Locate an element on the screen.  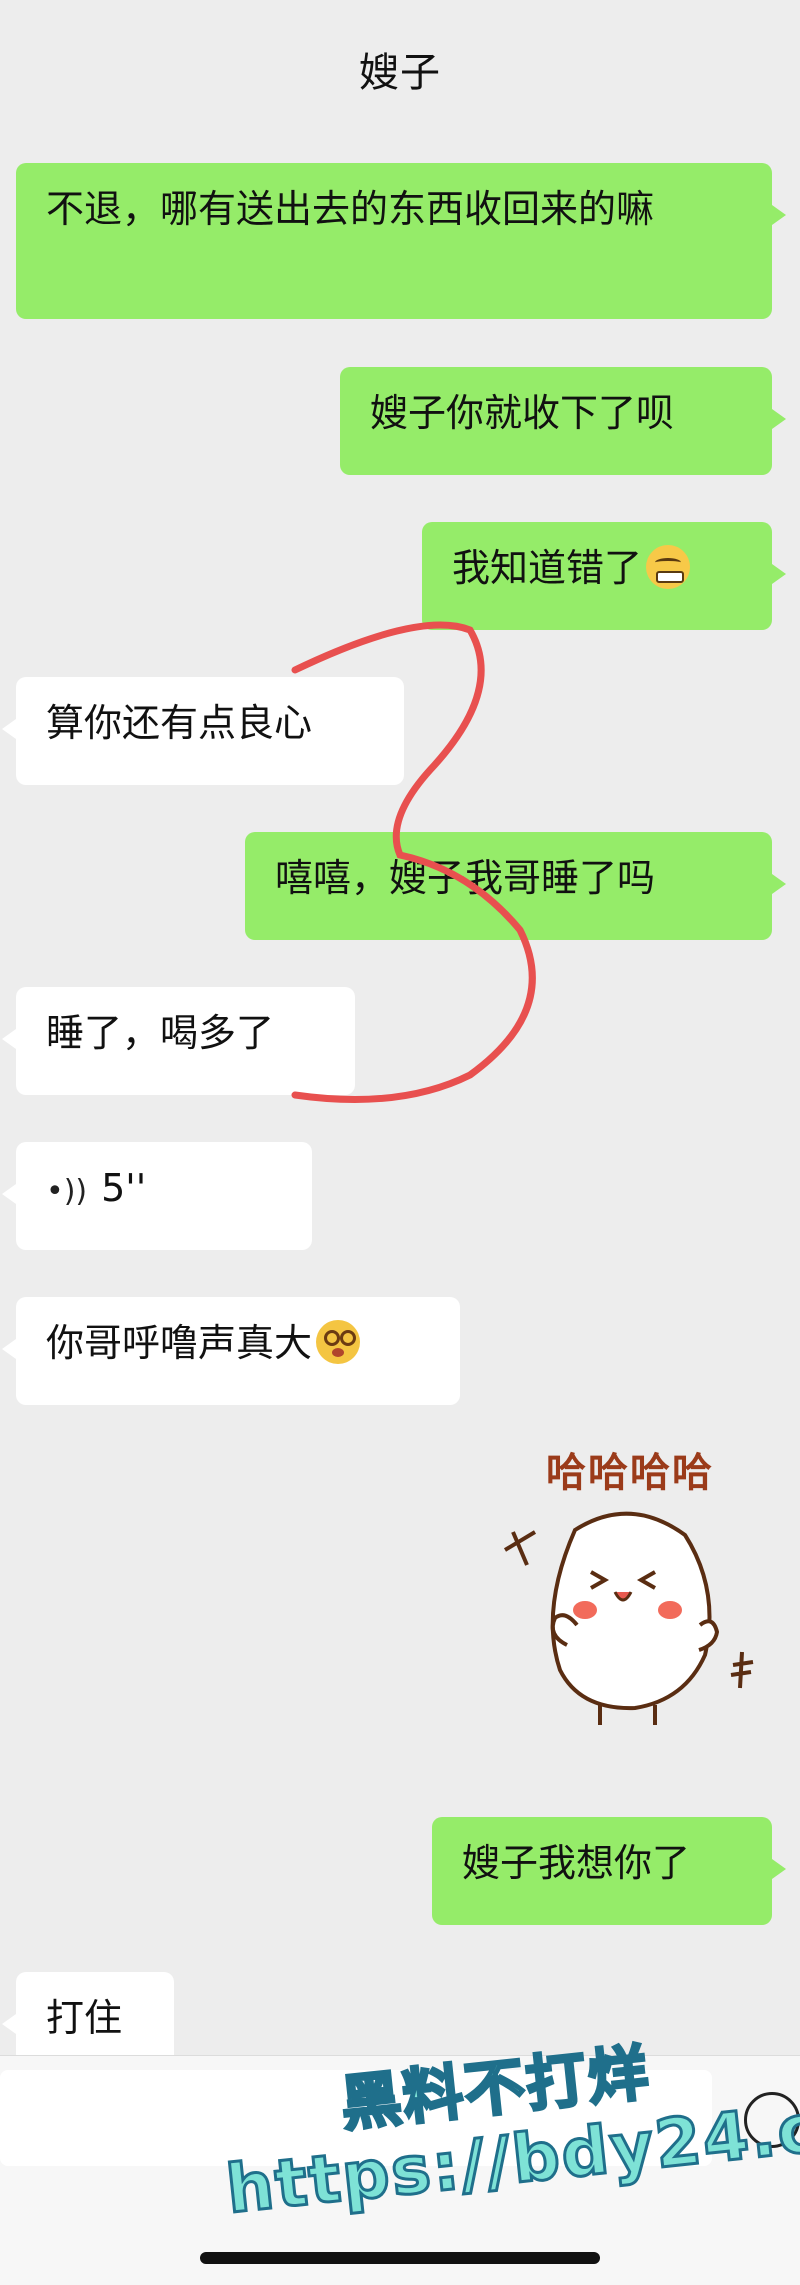
home-indicator is located at coordinates (400, 2258).